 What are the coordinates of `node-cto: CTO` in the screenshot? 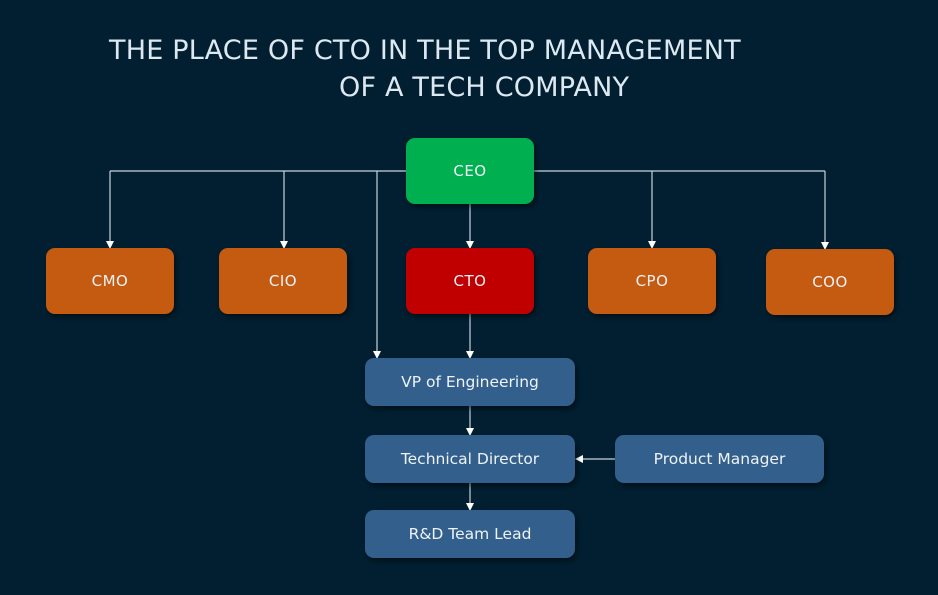 It's located at (470, 281).